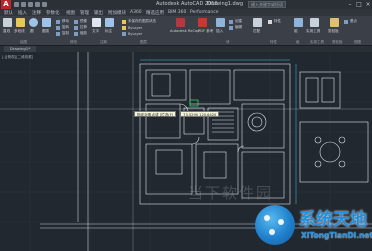 Image resolution: width=372 pixels, height=251 pixels. I want to click on rotate-button: 旋转, so click(62, 27).